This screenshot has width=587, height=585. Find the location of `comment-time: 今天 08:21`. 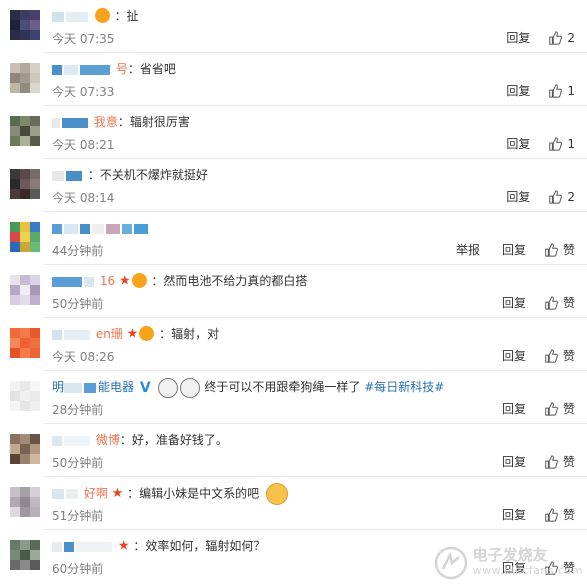

comment-time: 今天 08:21 is located at coordinates (83, 145).